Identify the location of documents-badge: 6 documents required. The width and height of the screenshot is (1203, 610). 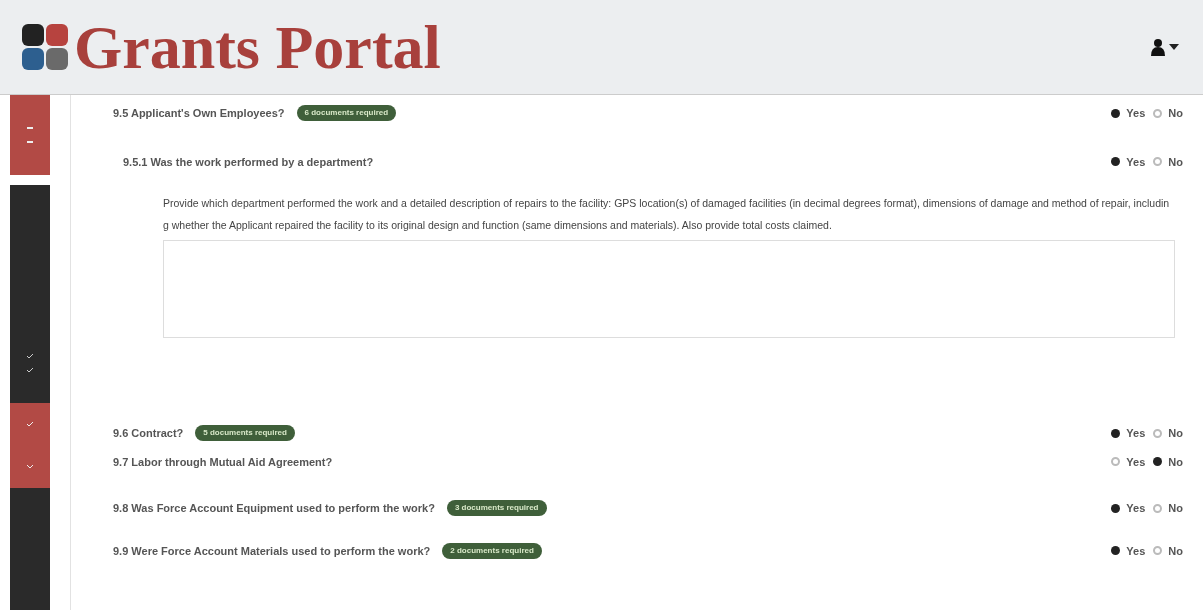
(346, 113).